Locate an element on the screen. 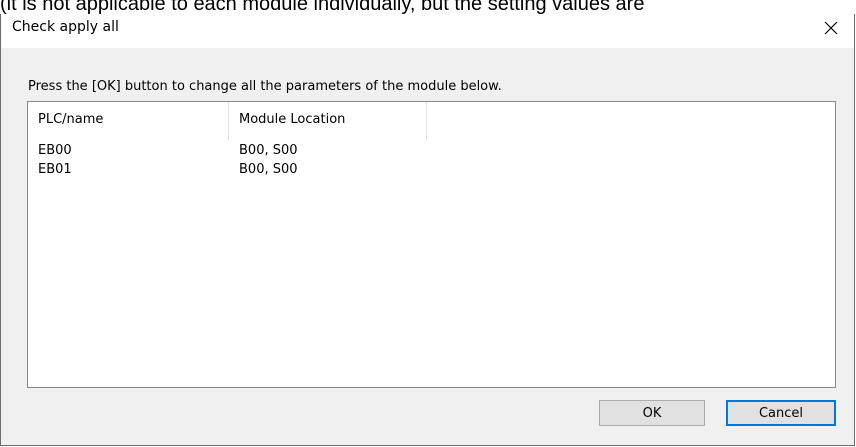  title-bar: Check apply all is located at coordinates (427, 31).